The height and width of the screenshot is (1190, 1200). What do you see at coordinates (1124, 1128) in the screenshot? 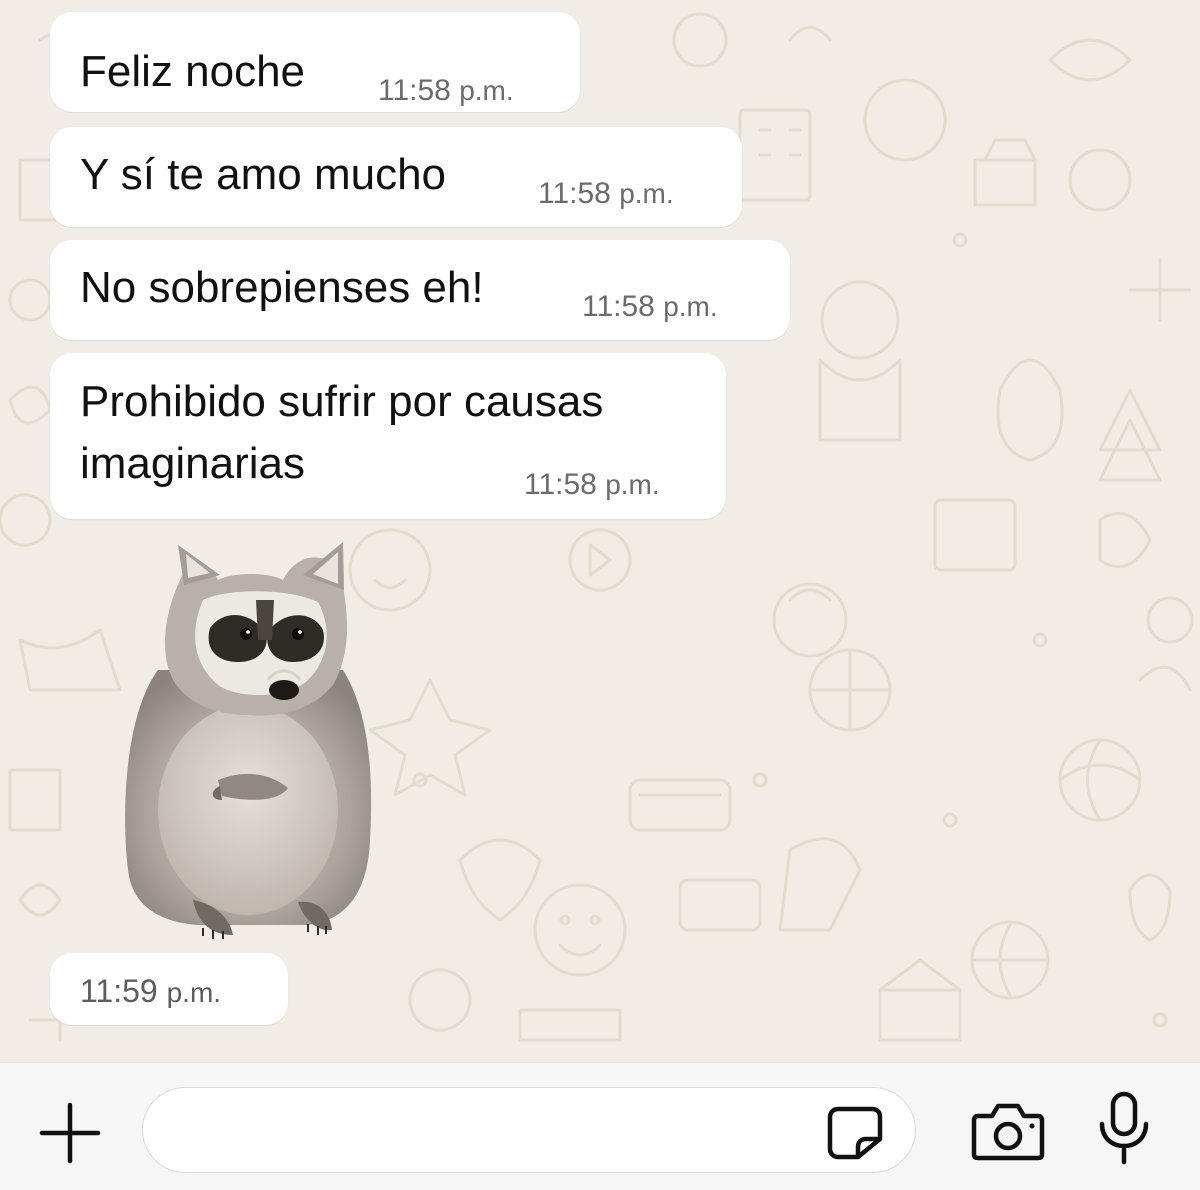
I see `microphone-icon` at bounding box center [1124, 1128].